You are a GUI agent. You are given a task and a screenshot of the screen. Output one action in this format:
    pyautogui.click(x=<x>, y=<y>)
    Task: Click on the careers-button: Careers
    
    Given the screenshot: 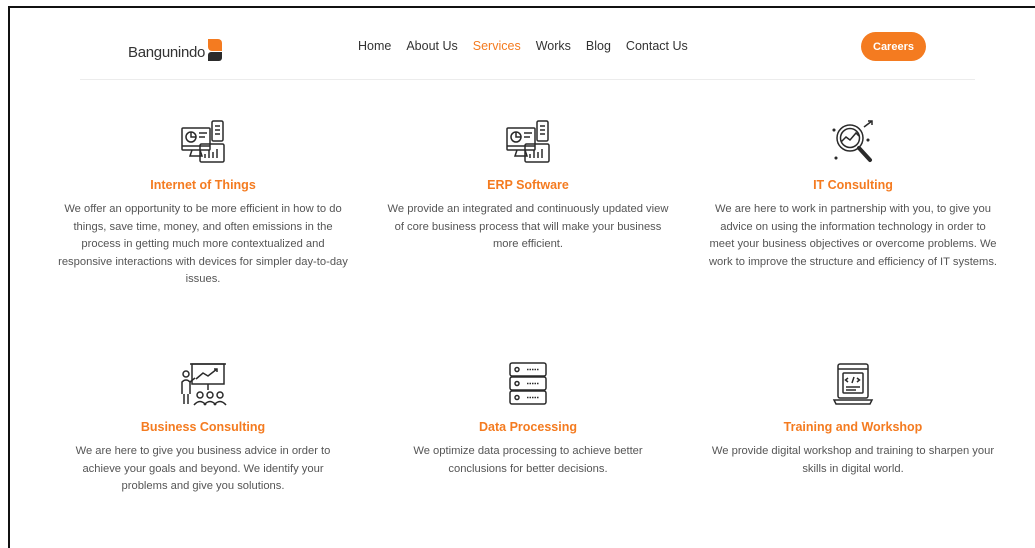 What is the action you would take?
    pyautogui.click(x=893, y=46)
    